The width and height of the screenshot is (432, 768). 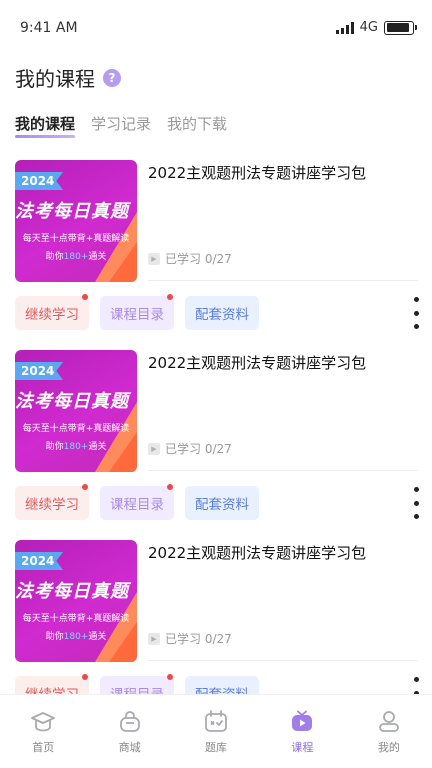 I want to click on tab-study-history: 学习记录, so click(x=121, y=126).